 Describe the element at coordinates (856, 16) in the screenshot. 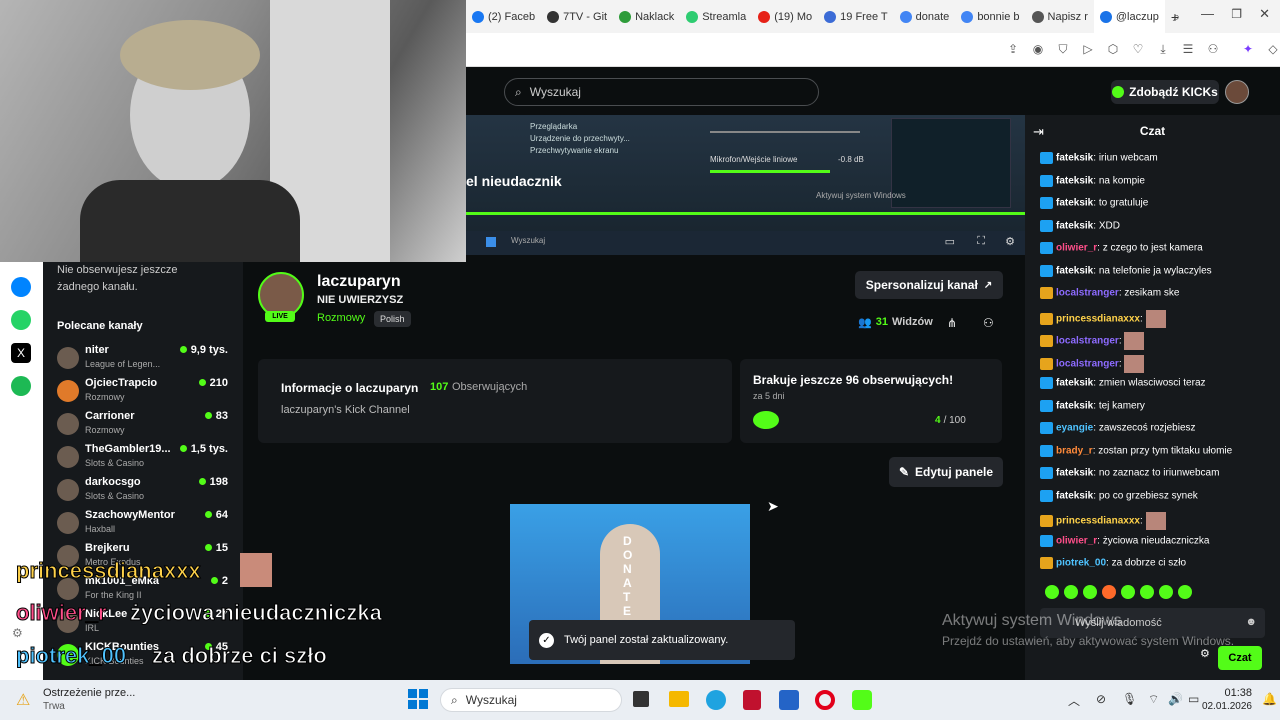

I see `browser-tab: 19 Free T` at that location.